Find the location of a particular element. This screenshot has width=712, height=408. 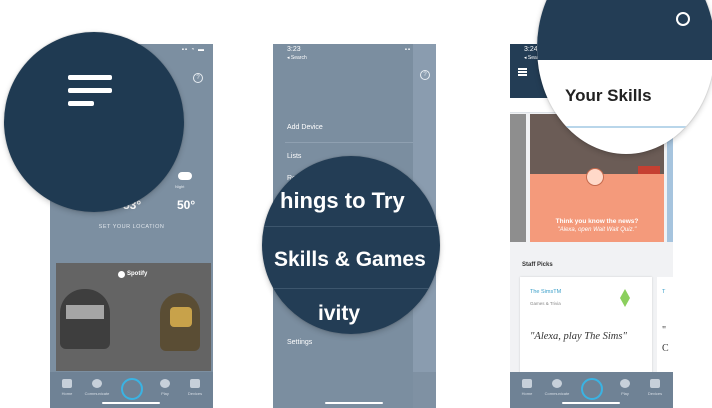

zoom-callout-skills-games: hings to Try Skills & Games ivity is located at coordinates (351, 245).